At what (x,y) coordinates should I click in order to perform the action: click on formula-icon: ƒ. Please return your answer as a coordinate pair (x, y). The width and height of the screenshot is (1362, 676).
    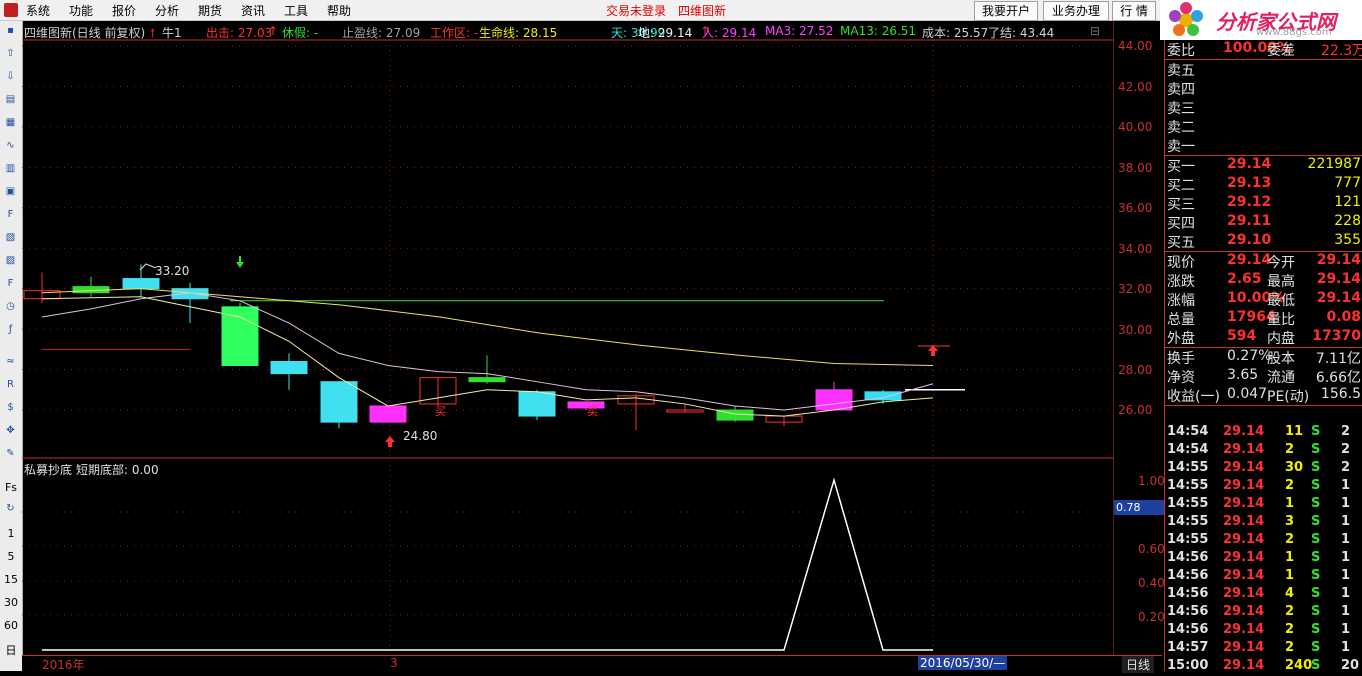
    Looking at the image, I should click on (10, 329).